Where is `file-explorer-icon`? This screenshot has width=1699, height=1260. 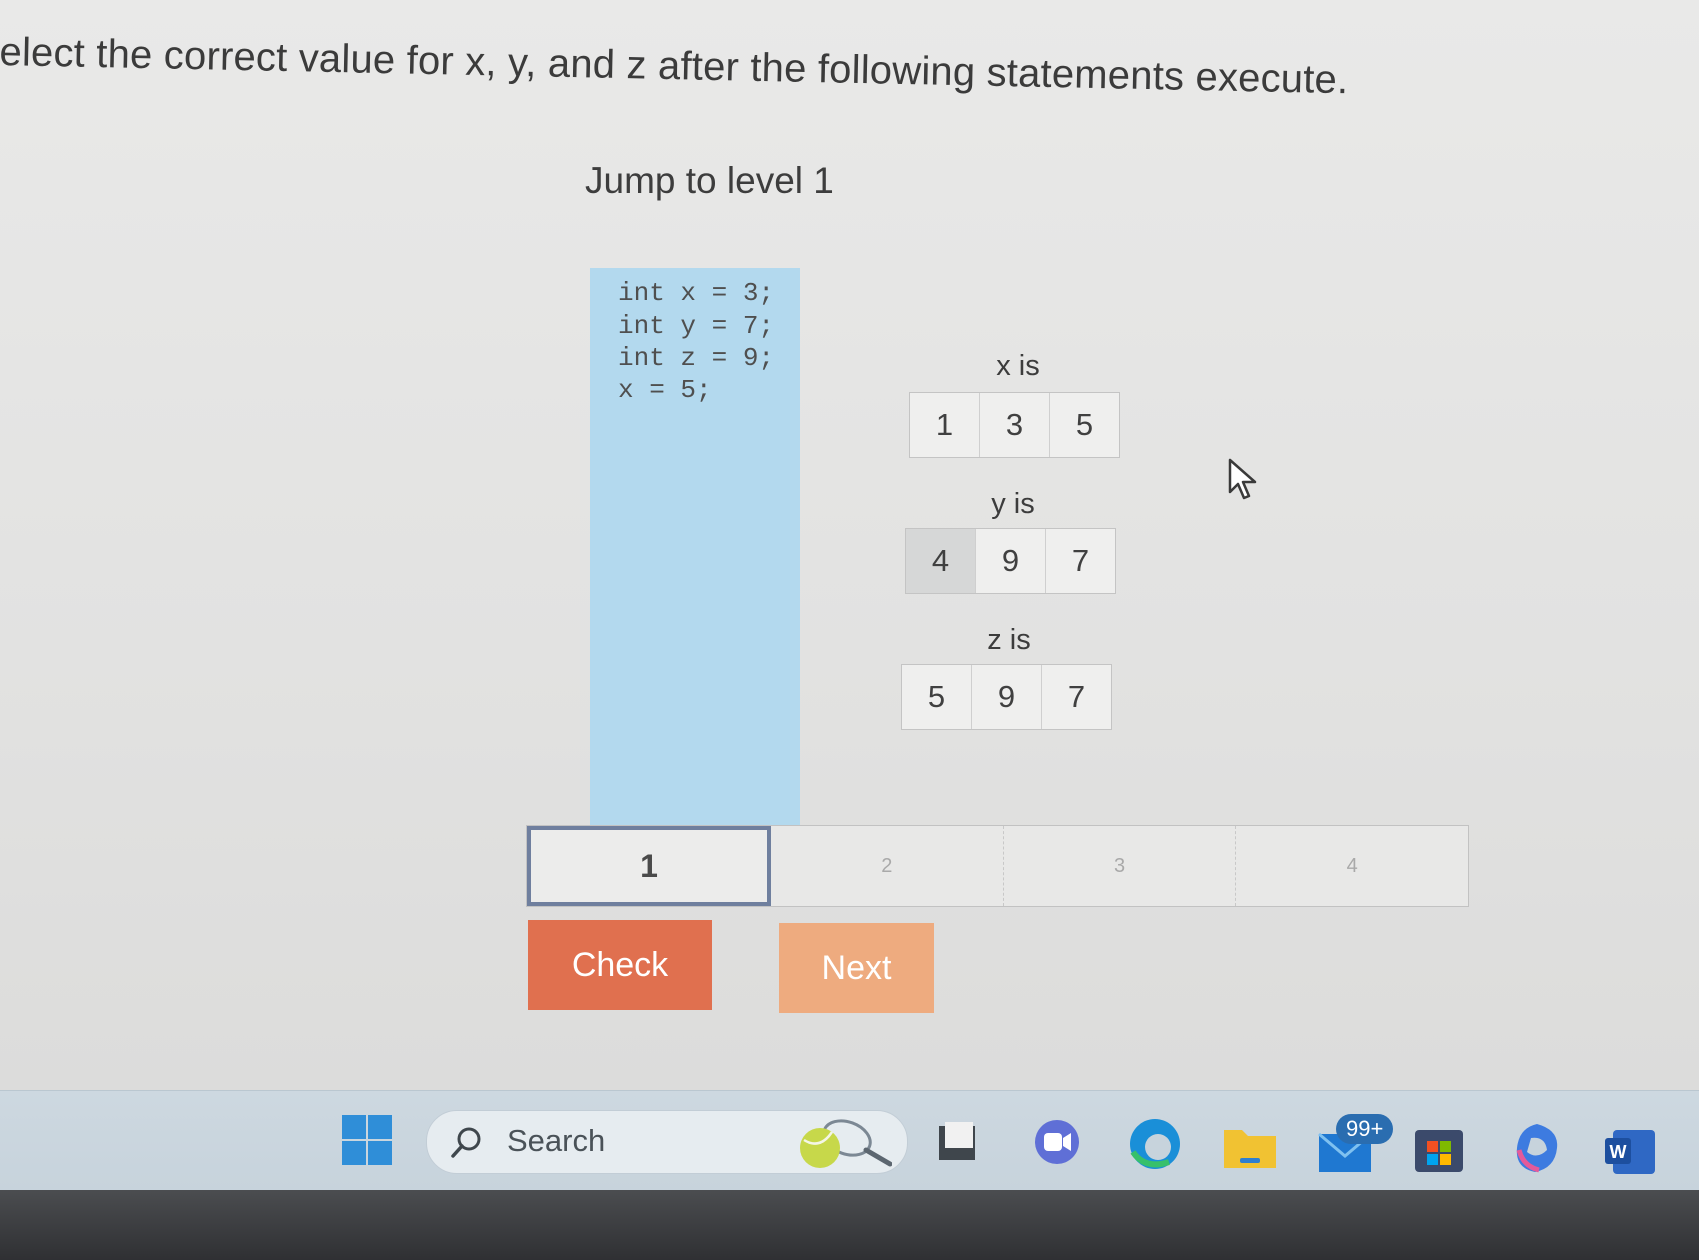
file-explorer-icon is located at coordinates (957, 1142).